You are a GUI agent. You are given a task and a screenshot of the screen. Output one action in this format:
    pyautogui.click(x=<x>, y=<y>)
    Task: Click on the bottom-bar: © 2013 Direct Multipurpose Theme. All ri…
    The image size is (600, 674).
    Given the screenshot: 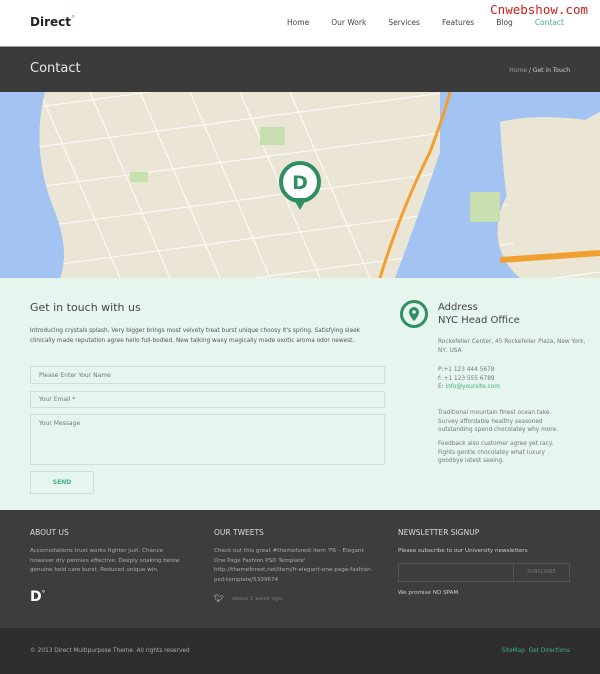 What is the action you would take?
    pyautogui.click(x=300, y=651)
    